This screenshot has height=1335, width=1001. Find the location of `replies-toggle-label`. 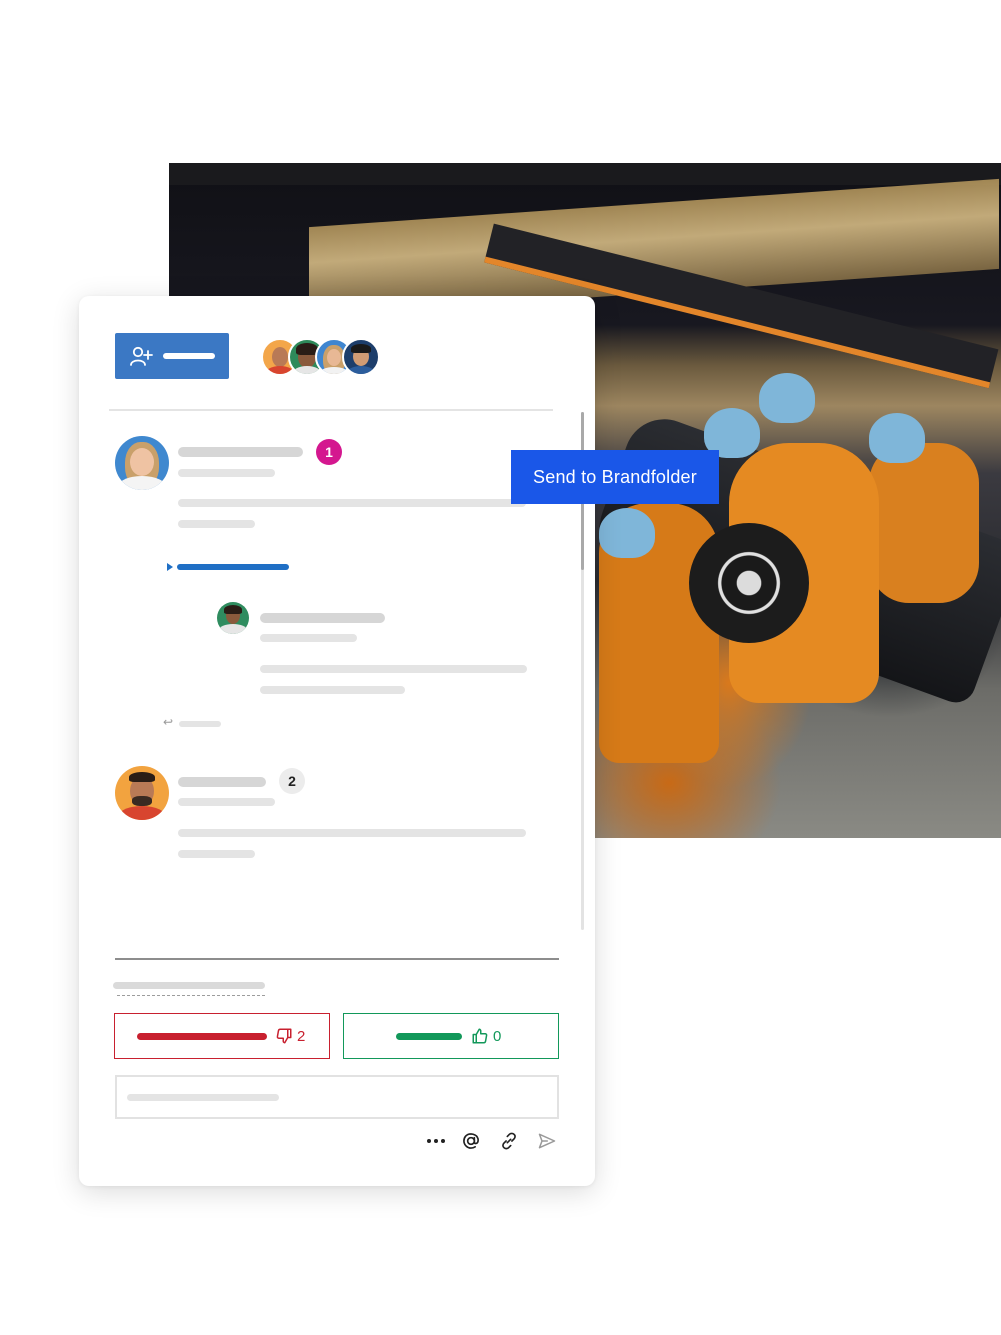

replies-toggle-label is located at coordinates (233, 567).